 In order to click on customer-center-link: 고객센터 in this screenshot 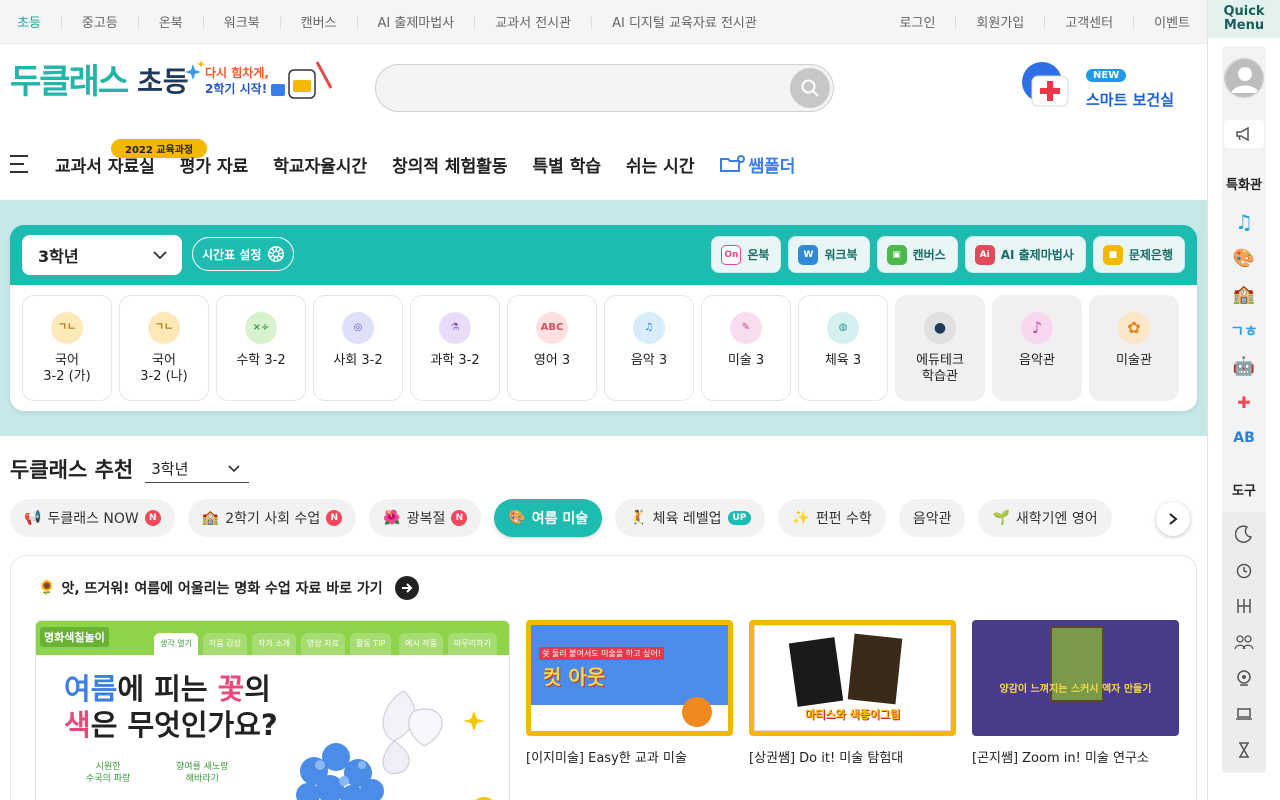, I will do `click(1068, 21)`.